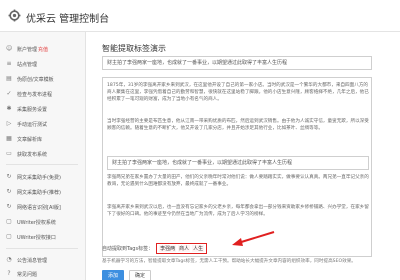  I want to click on sidebar-item-publish-system: ▭ 获取发布系统, so click(43, 154).